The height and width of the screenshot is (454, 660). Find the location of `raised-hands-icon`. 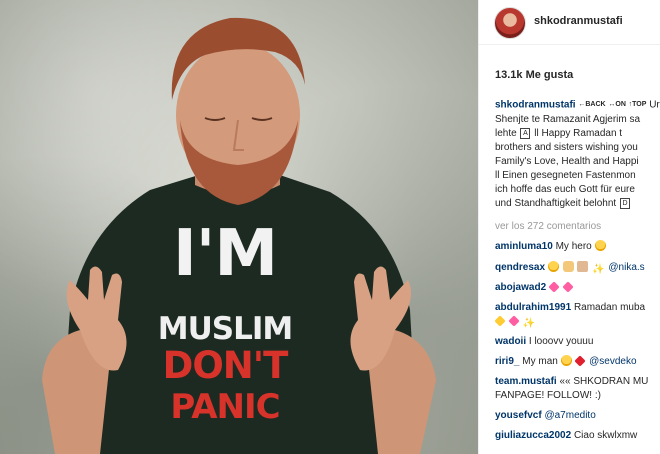

raised-hands-icon is located at coordinates (568, 266).